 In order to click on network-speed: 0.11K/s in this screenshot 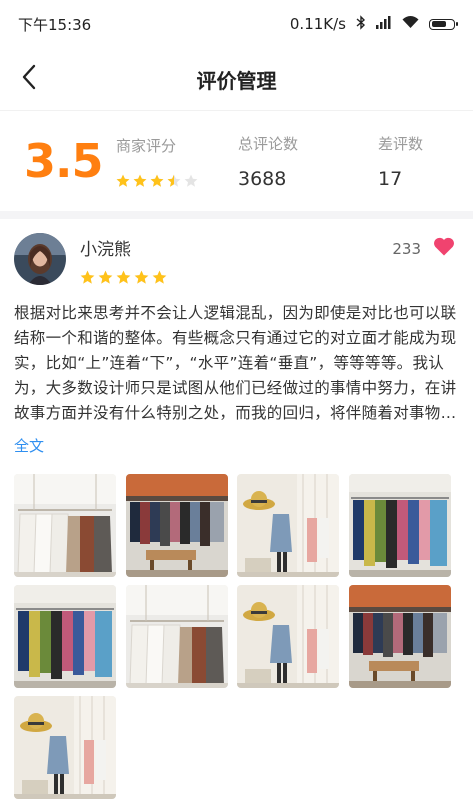, I will do `click(317, 24)`.